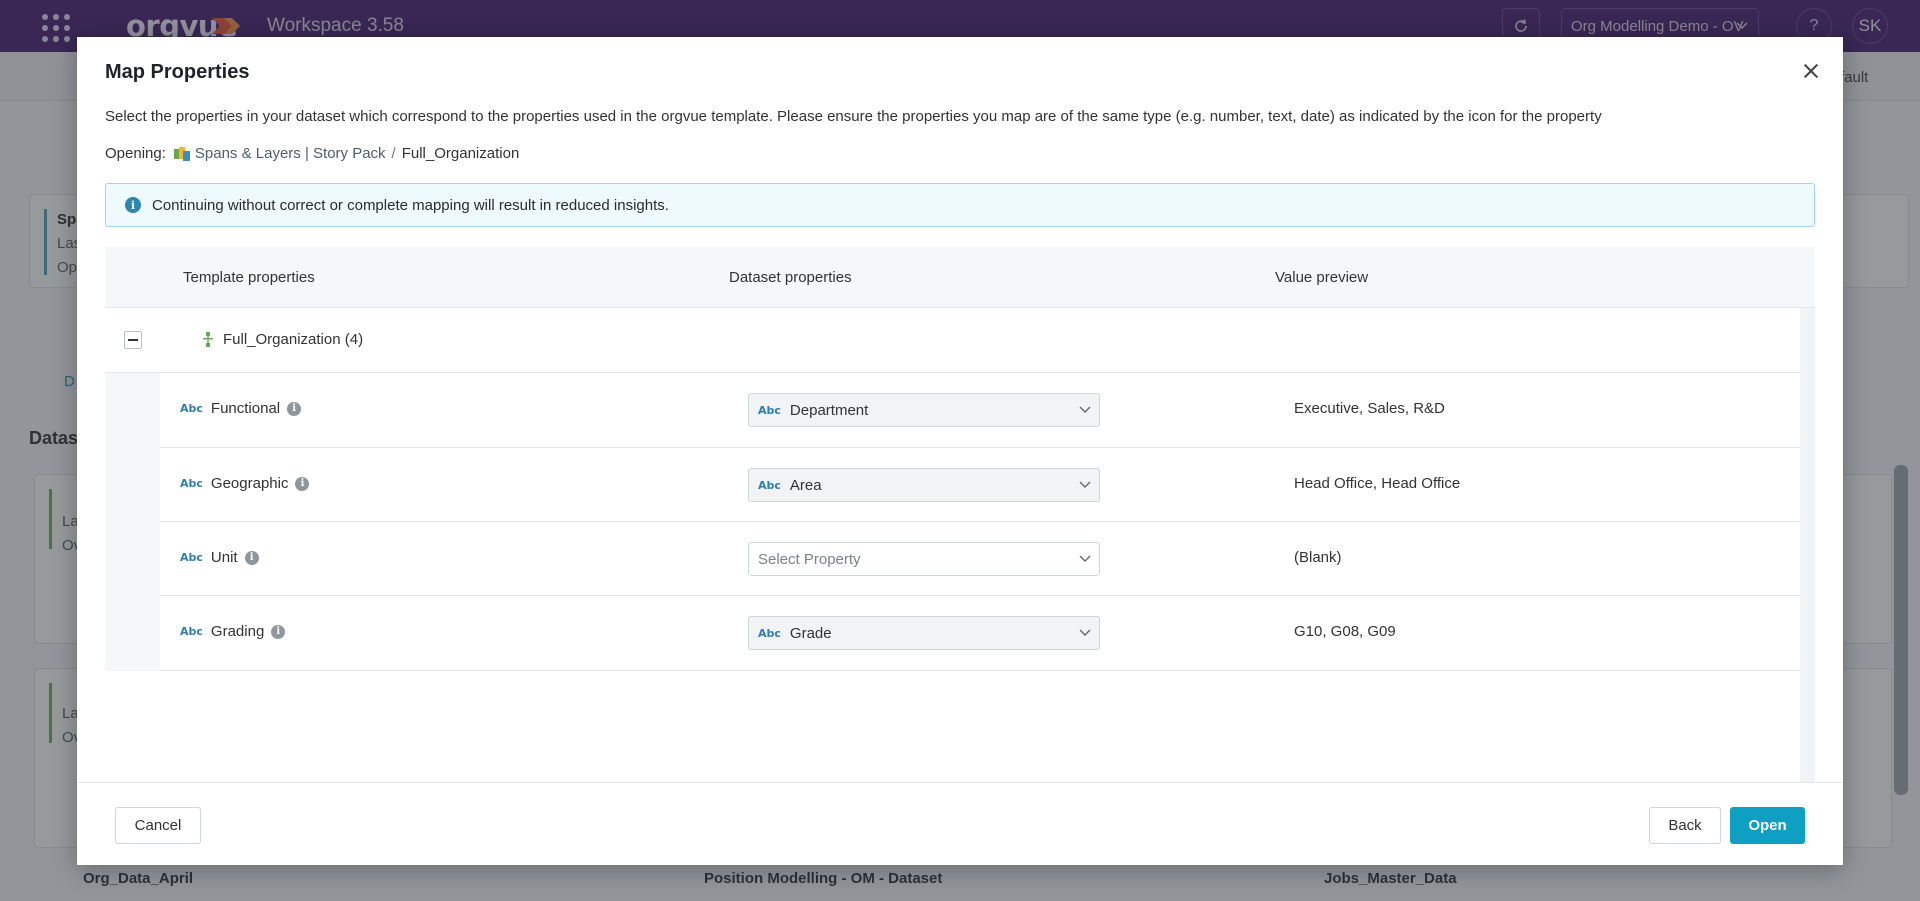  I want to click on breadcrumb-story-pack-link: Spans & Layers | Story Pack, so click(290, 153).